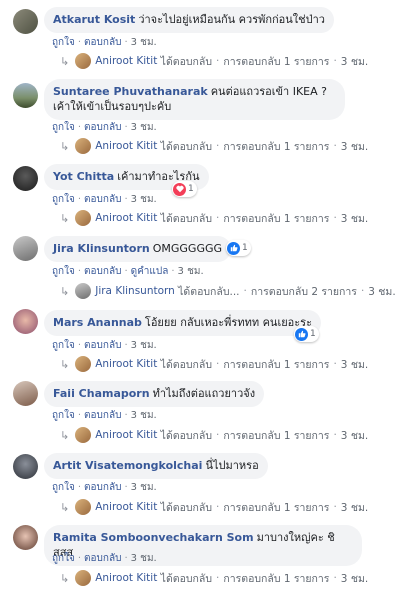  Describe the element at coordinates (191, 189) in the screenshot. I see `reaction-count: 1` at that location.